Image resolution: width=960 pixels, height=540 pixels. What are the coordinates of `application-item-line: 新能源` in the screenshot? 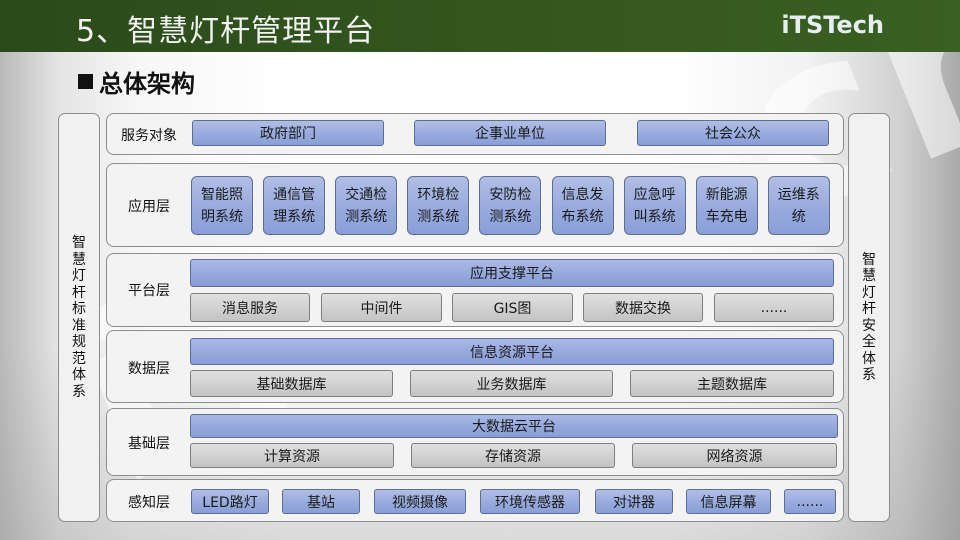 It's located at (726, 194).